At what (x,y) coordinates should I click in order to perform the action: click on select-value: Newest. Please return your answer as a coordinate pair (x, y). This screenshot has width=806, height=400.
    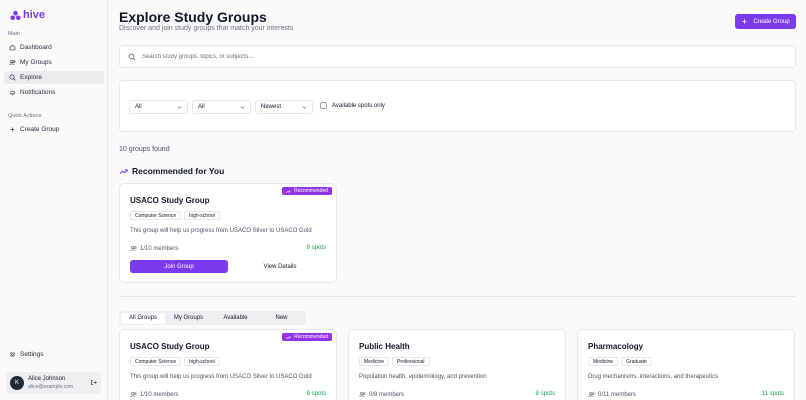
    Looking at the image, I should click on (271, 107).